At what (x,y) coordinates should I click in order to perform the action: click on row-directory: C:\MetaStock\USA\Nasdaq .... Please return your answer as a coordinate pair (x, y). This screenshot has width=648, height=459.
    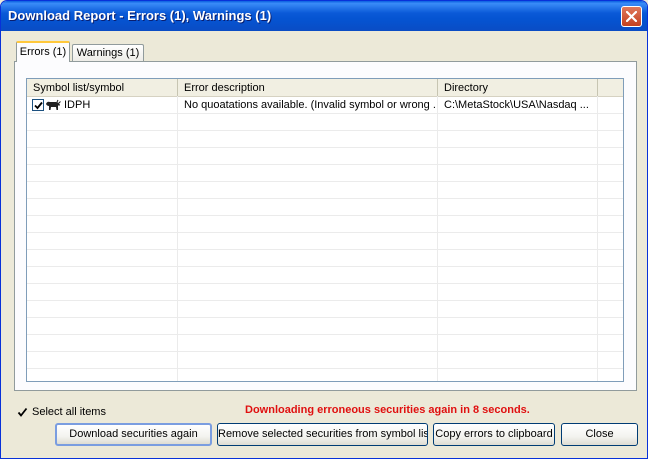
    Looking at the image, I should click on (516, 105).